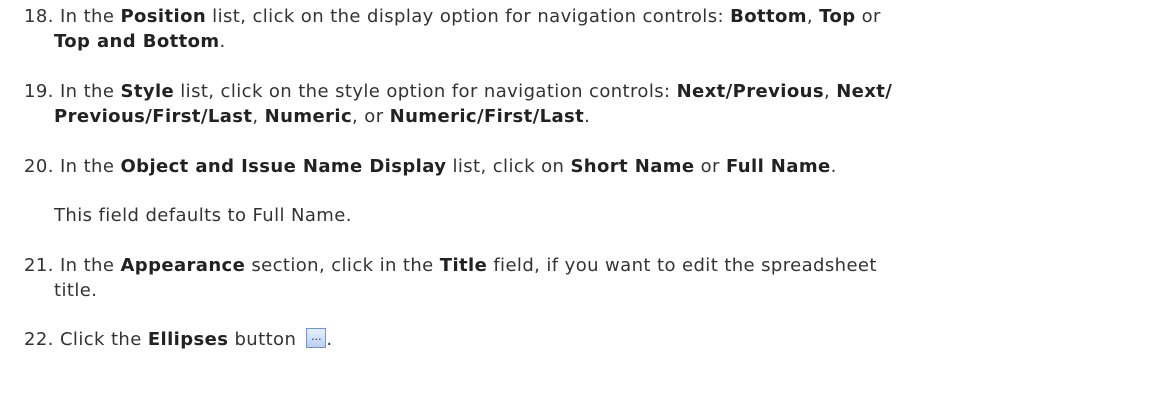  I want to click on step-number: 19., so click(39, 91).